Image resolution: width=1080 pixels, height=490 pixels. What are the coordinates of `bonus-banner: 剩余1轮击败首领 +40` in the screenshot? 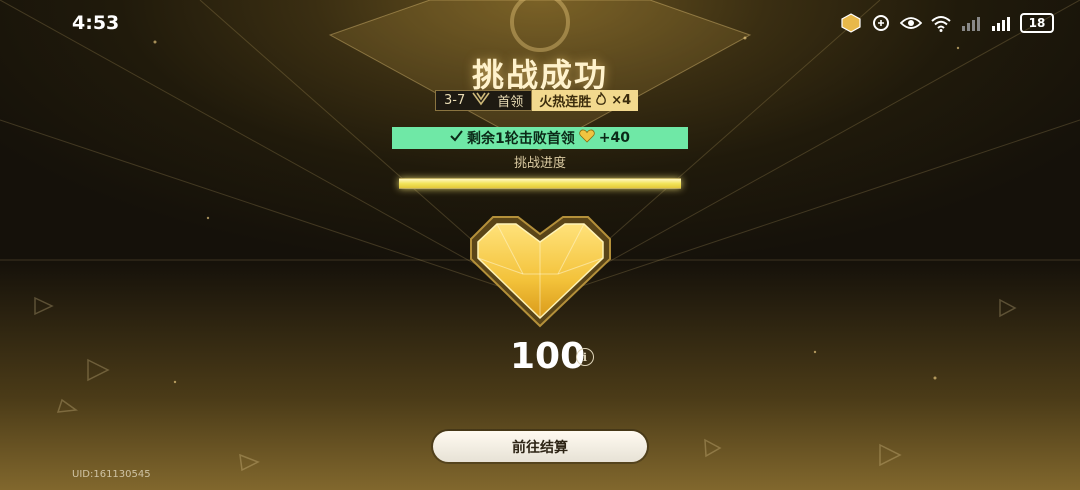 It's located at (540, 138).